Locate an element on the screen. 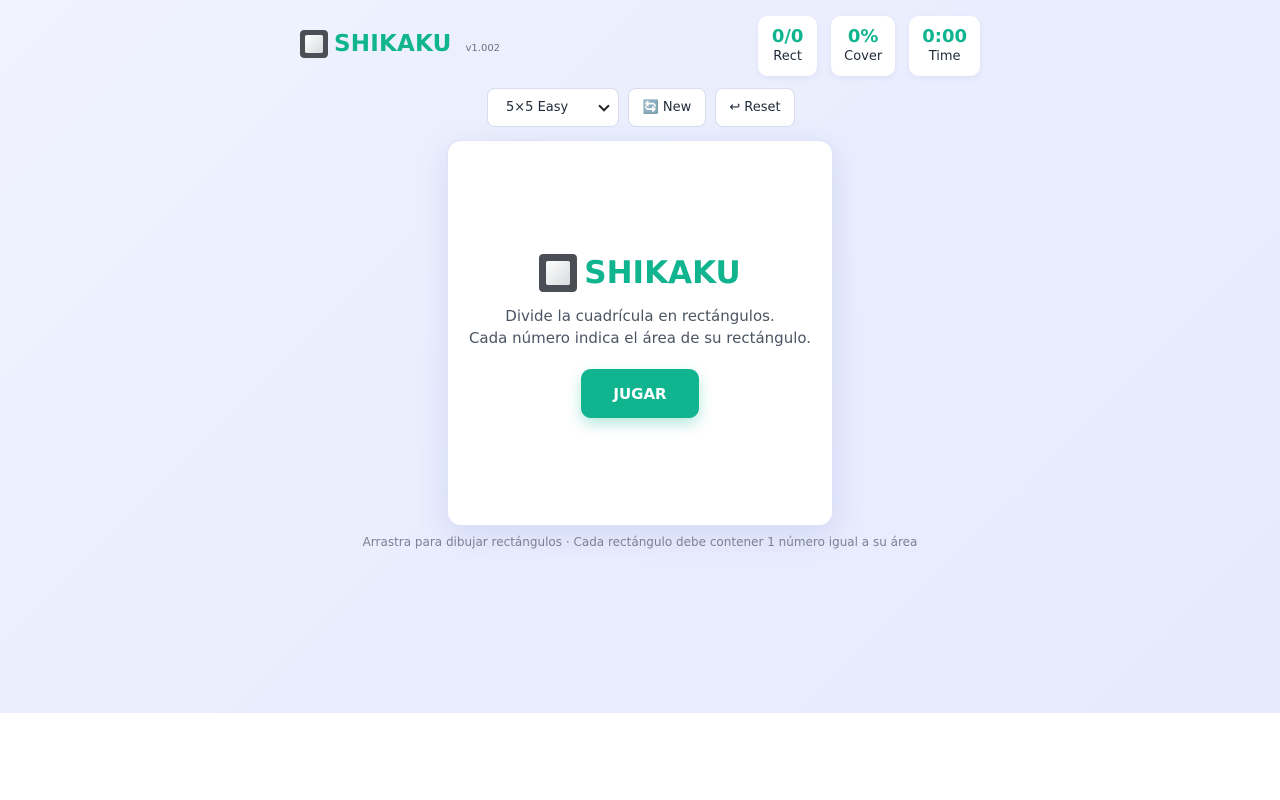 Image resolution: width=1280 pixels, height=800 pixels. play-button: JUGAR is located at coordinates (640, 393).